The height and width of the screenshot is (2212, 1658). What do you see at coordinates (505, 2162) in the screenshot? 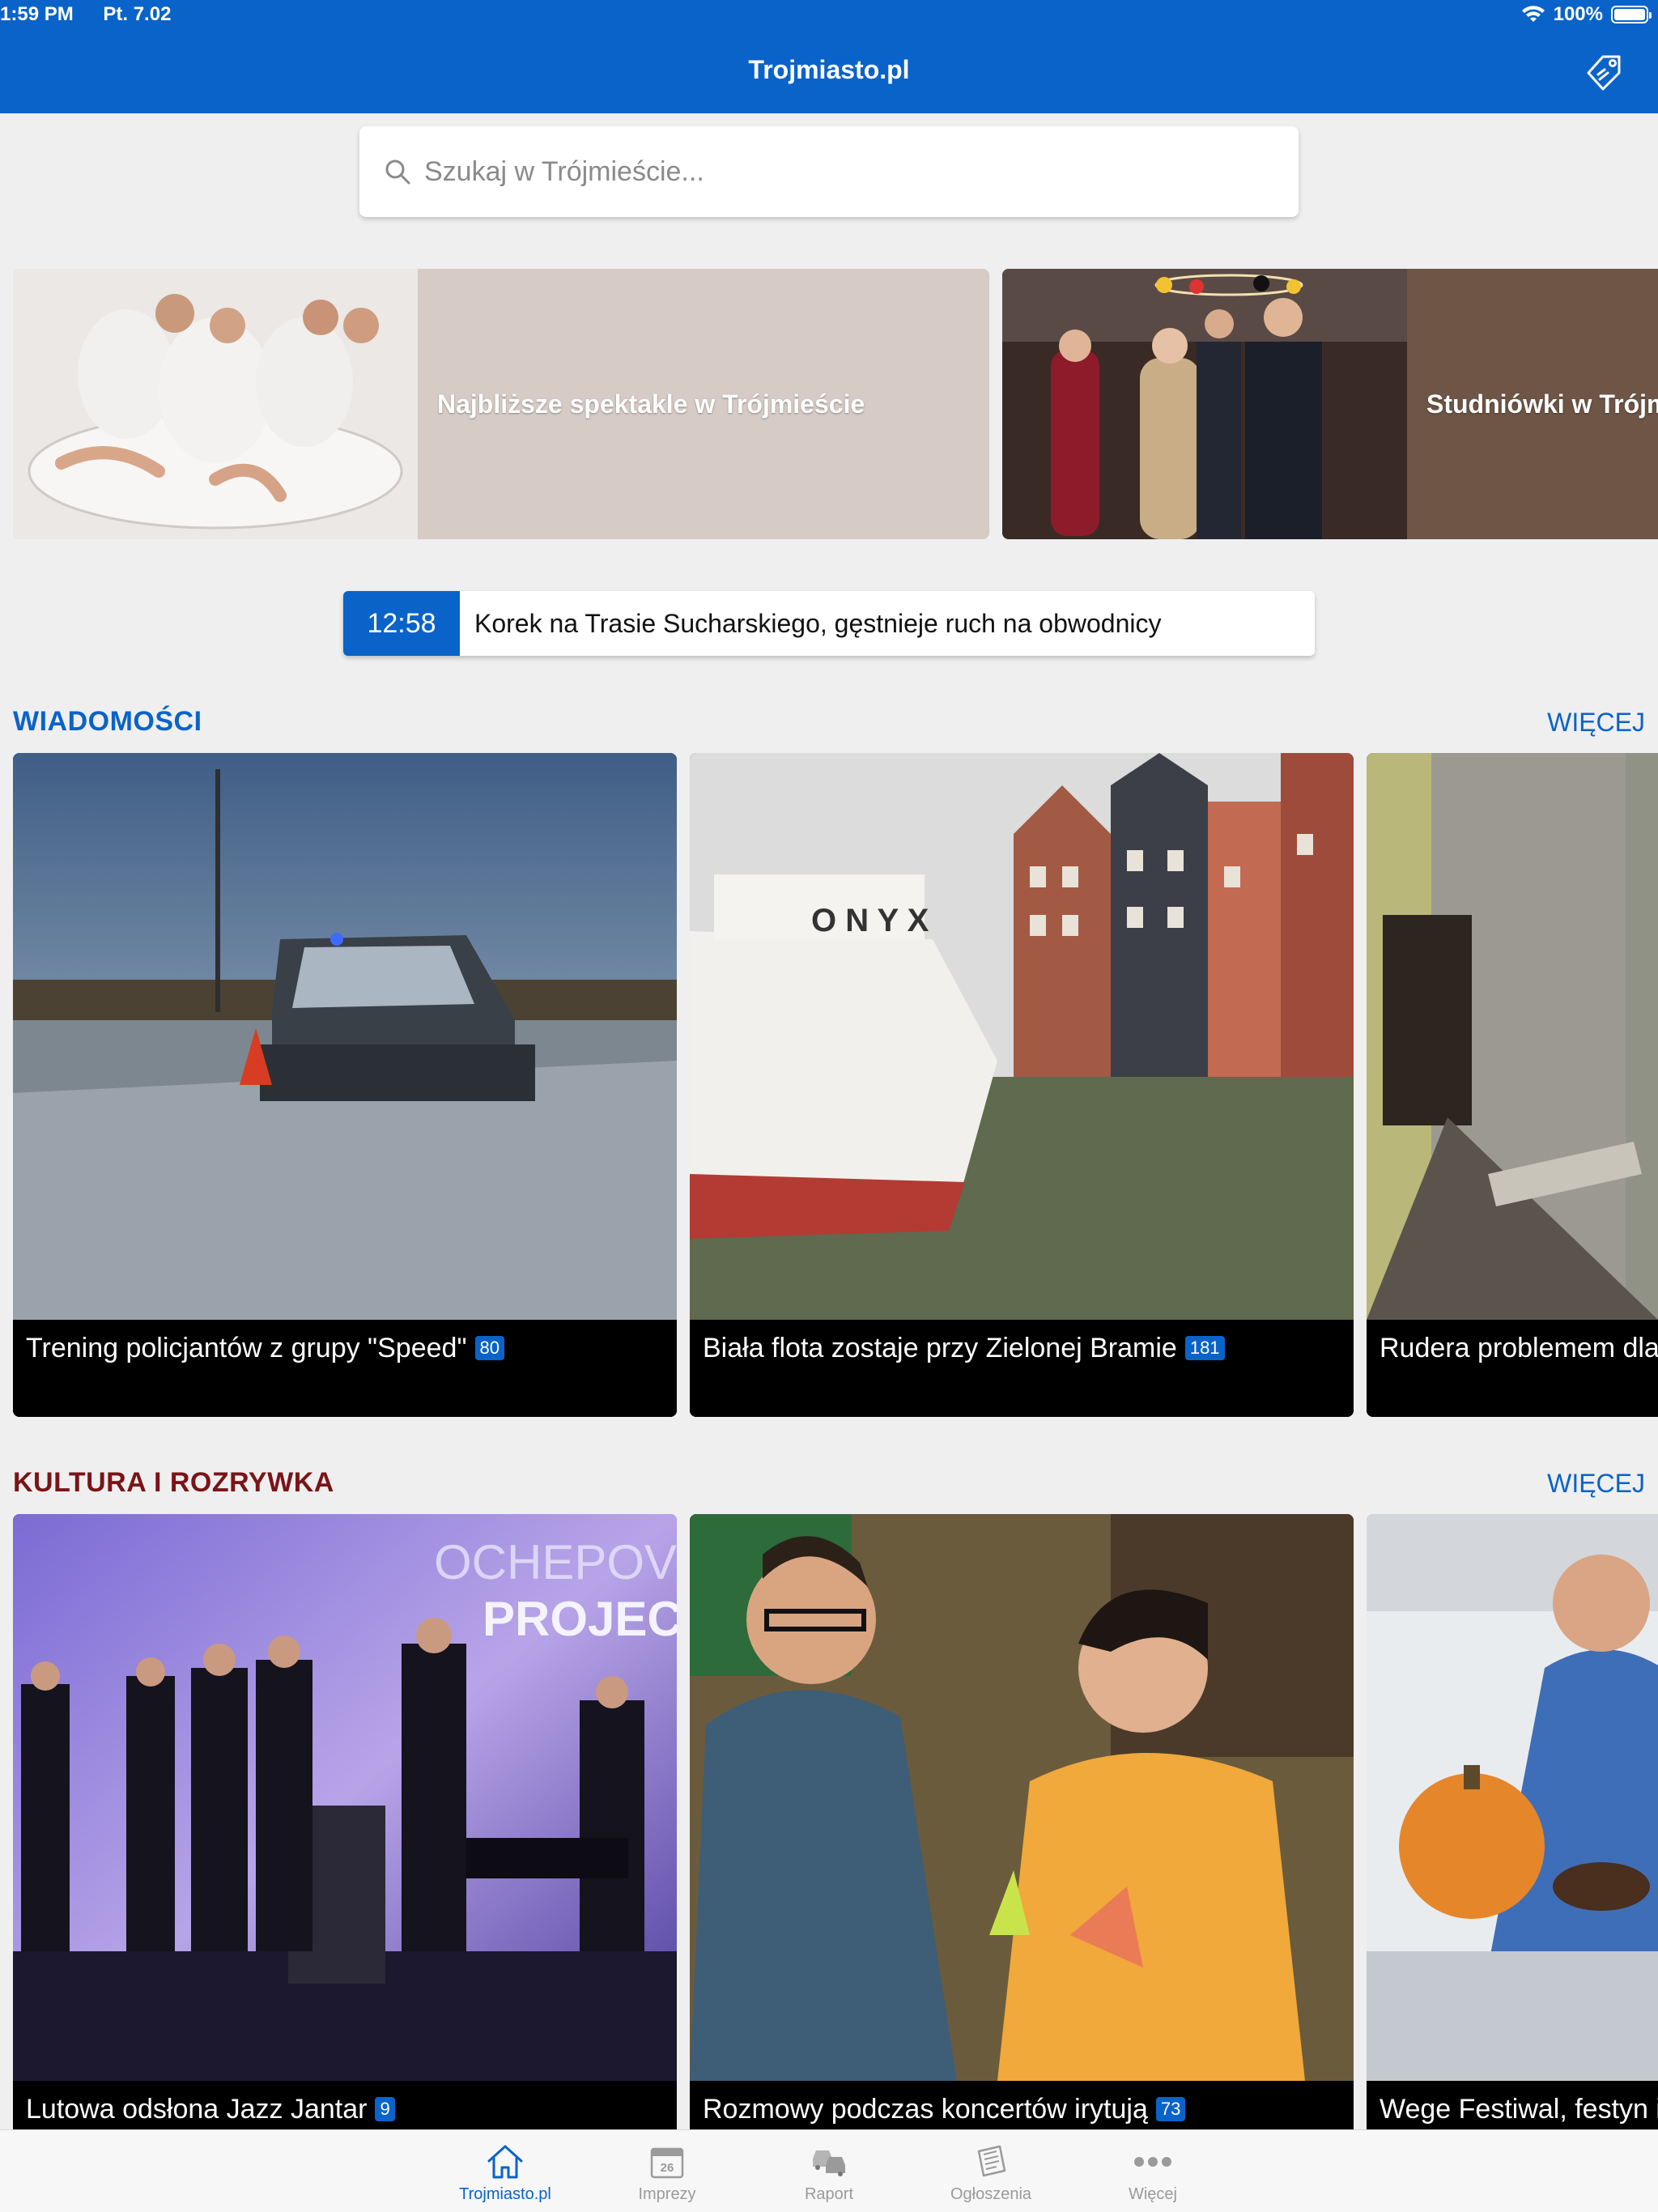
I see `home-icon` at bounding box center [505, 2162].